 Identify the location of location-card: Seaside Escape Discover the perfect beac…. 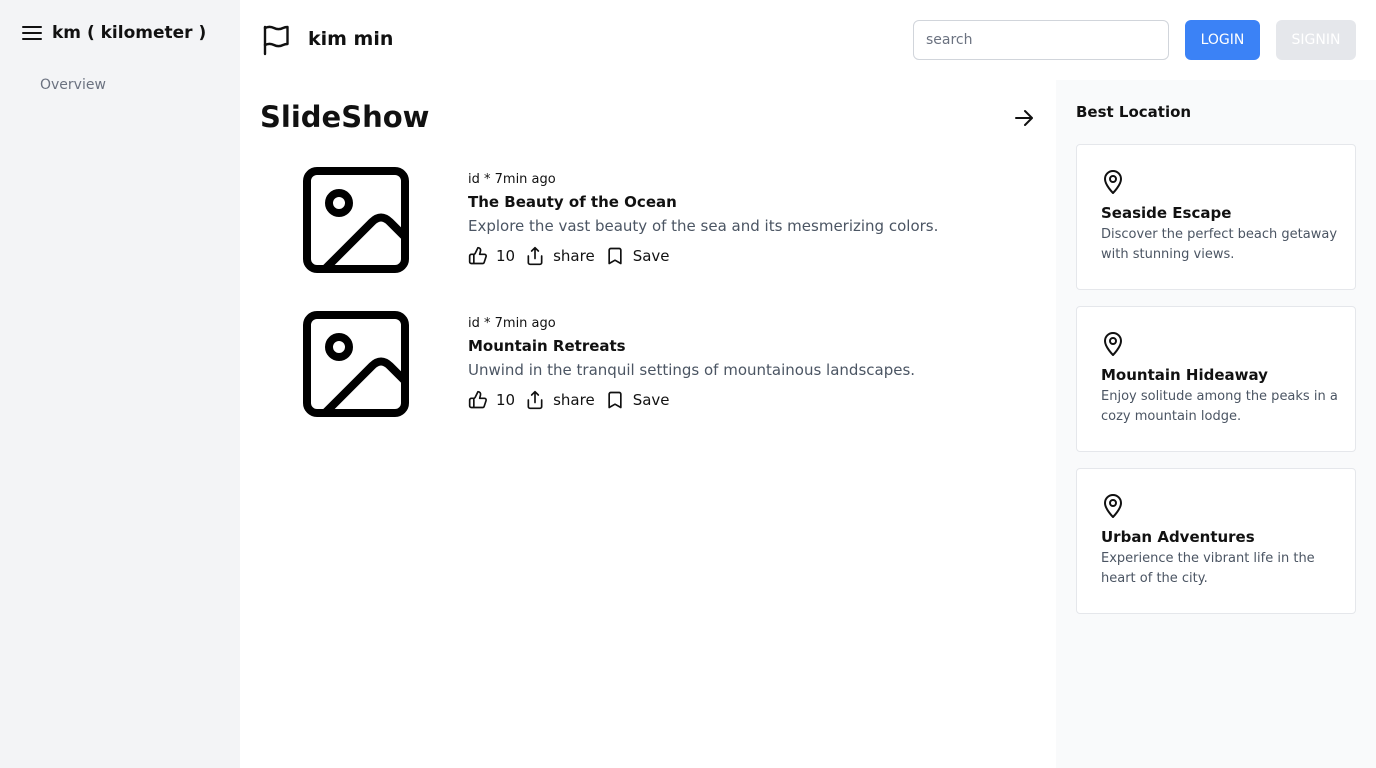
(1216, 217).